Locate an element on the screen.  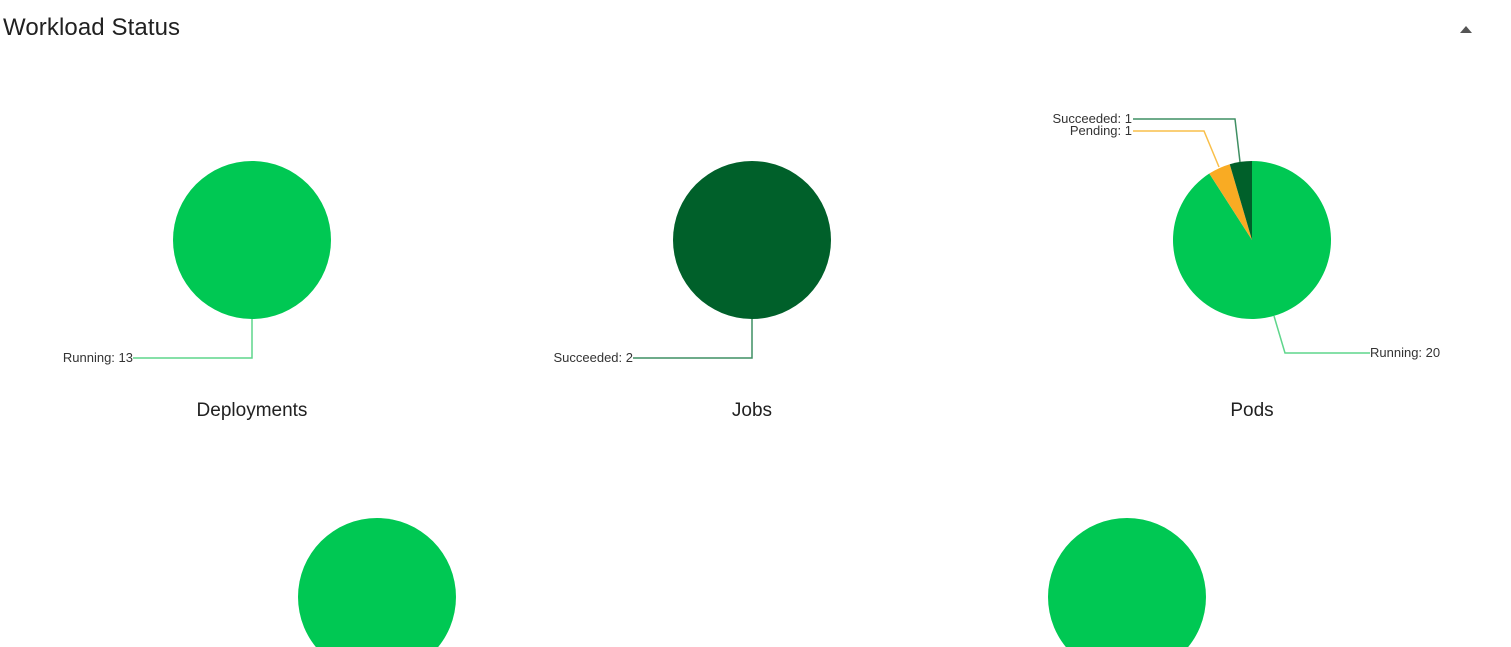
pie-chart-deployments: Running: 13 Deployments is located at coordinates (197, 291).